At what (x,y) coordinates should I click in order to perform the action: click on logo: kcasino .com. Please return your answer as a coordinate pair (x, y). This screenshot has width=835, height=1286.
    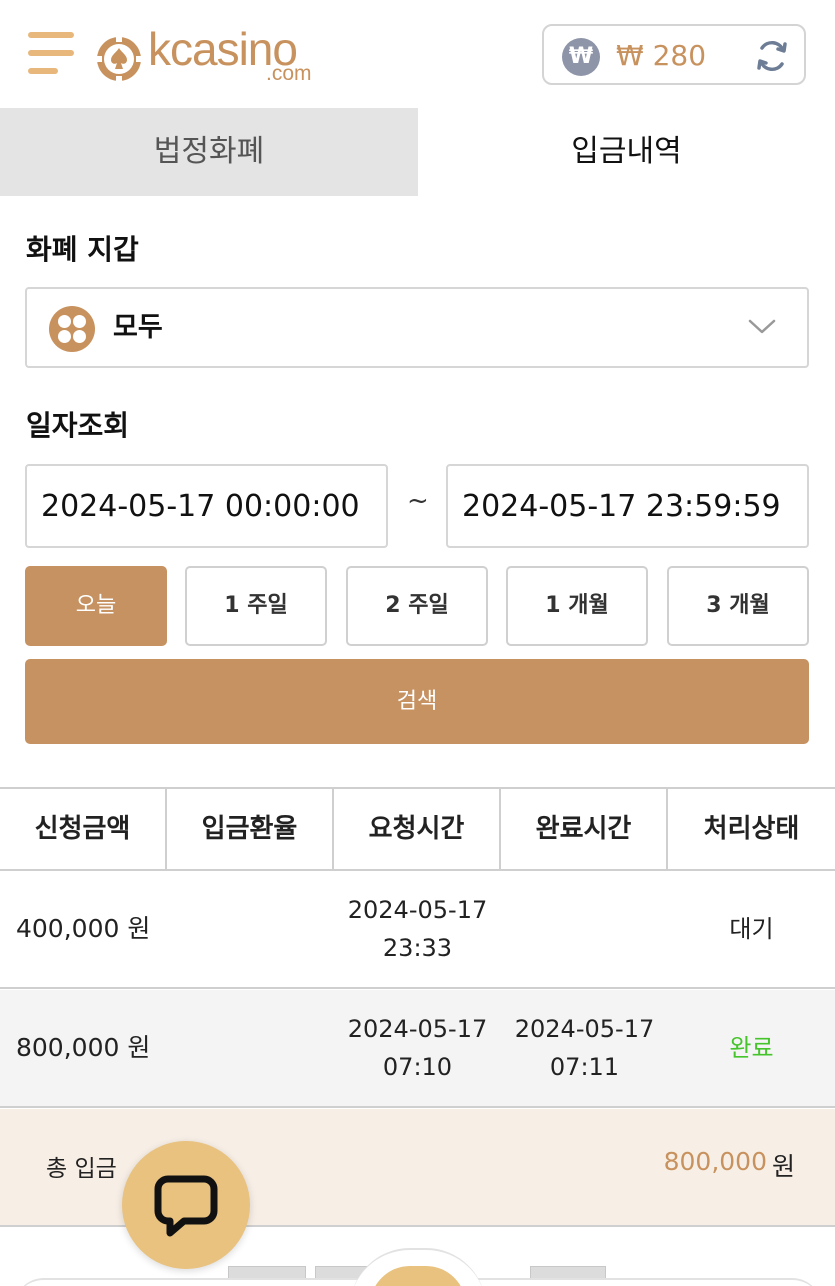
    Looking at the image, I should click on (214, 54).